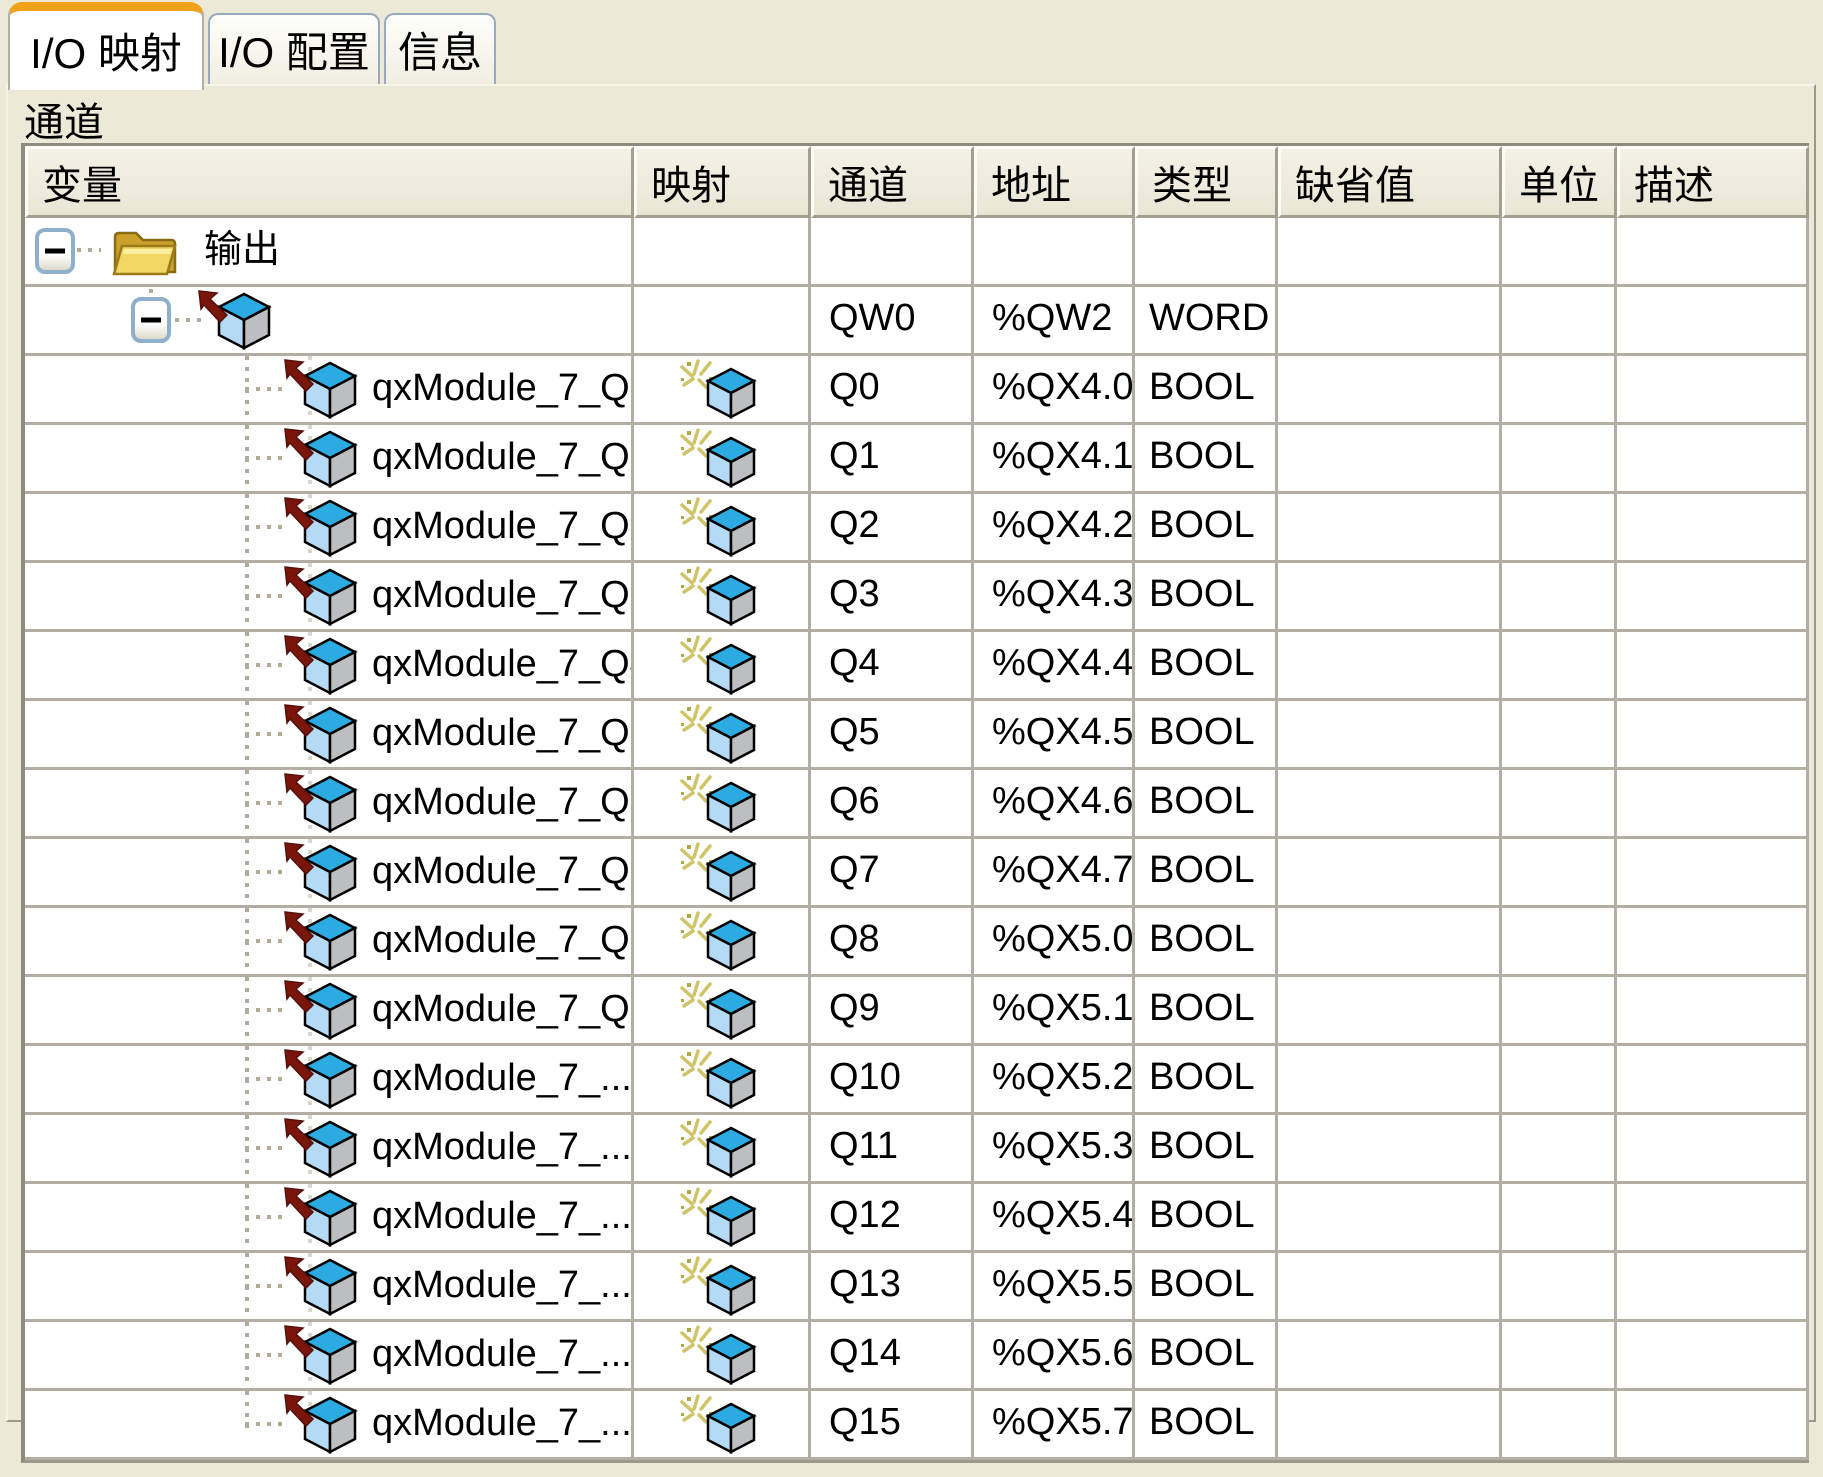  What do you see at coordinates (892, 734) in the screenshot?
I see `cell-channel: Q5` at bounding box center [892, 734].